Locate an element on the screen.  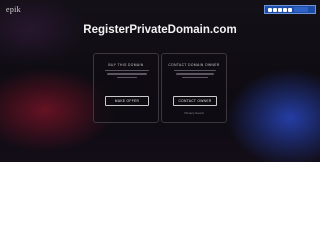
make-offer-button: MAKE OFFER is located at coordinates (127, 101).